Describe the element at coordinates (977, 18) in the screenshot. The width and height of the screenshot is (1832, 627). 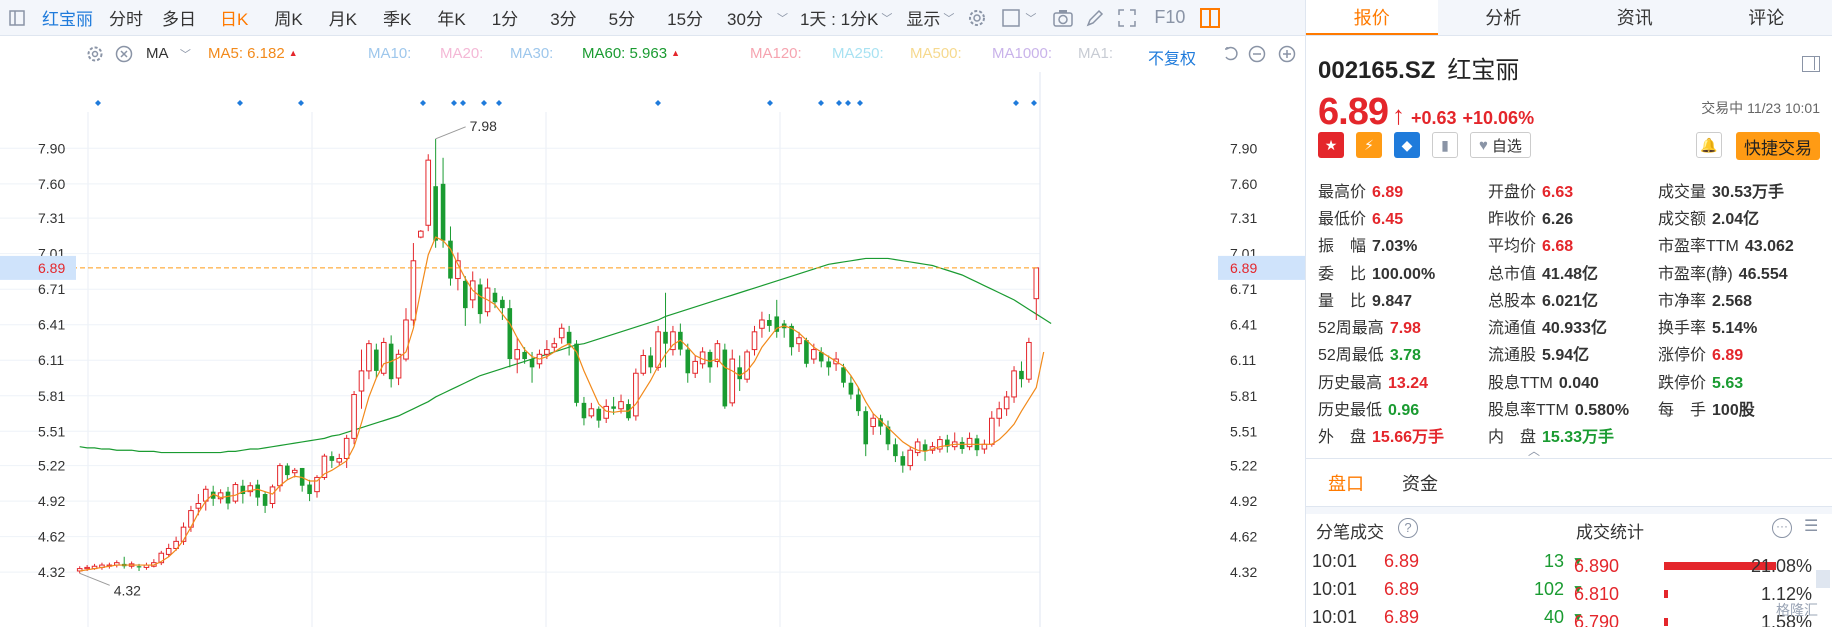
I see `settings-icon` at that location.